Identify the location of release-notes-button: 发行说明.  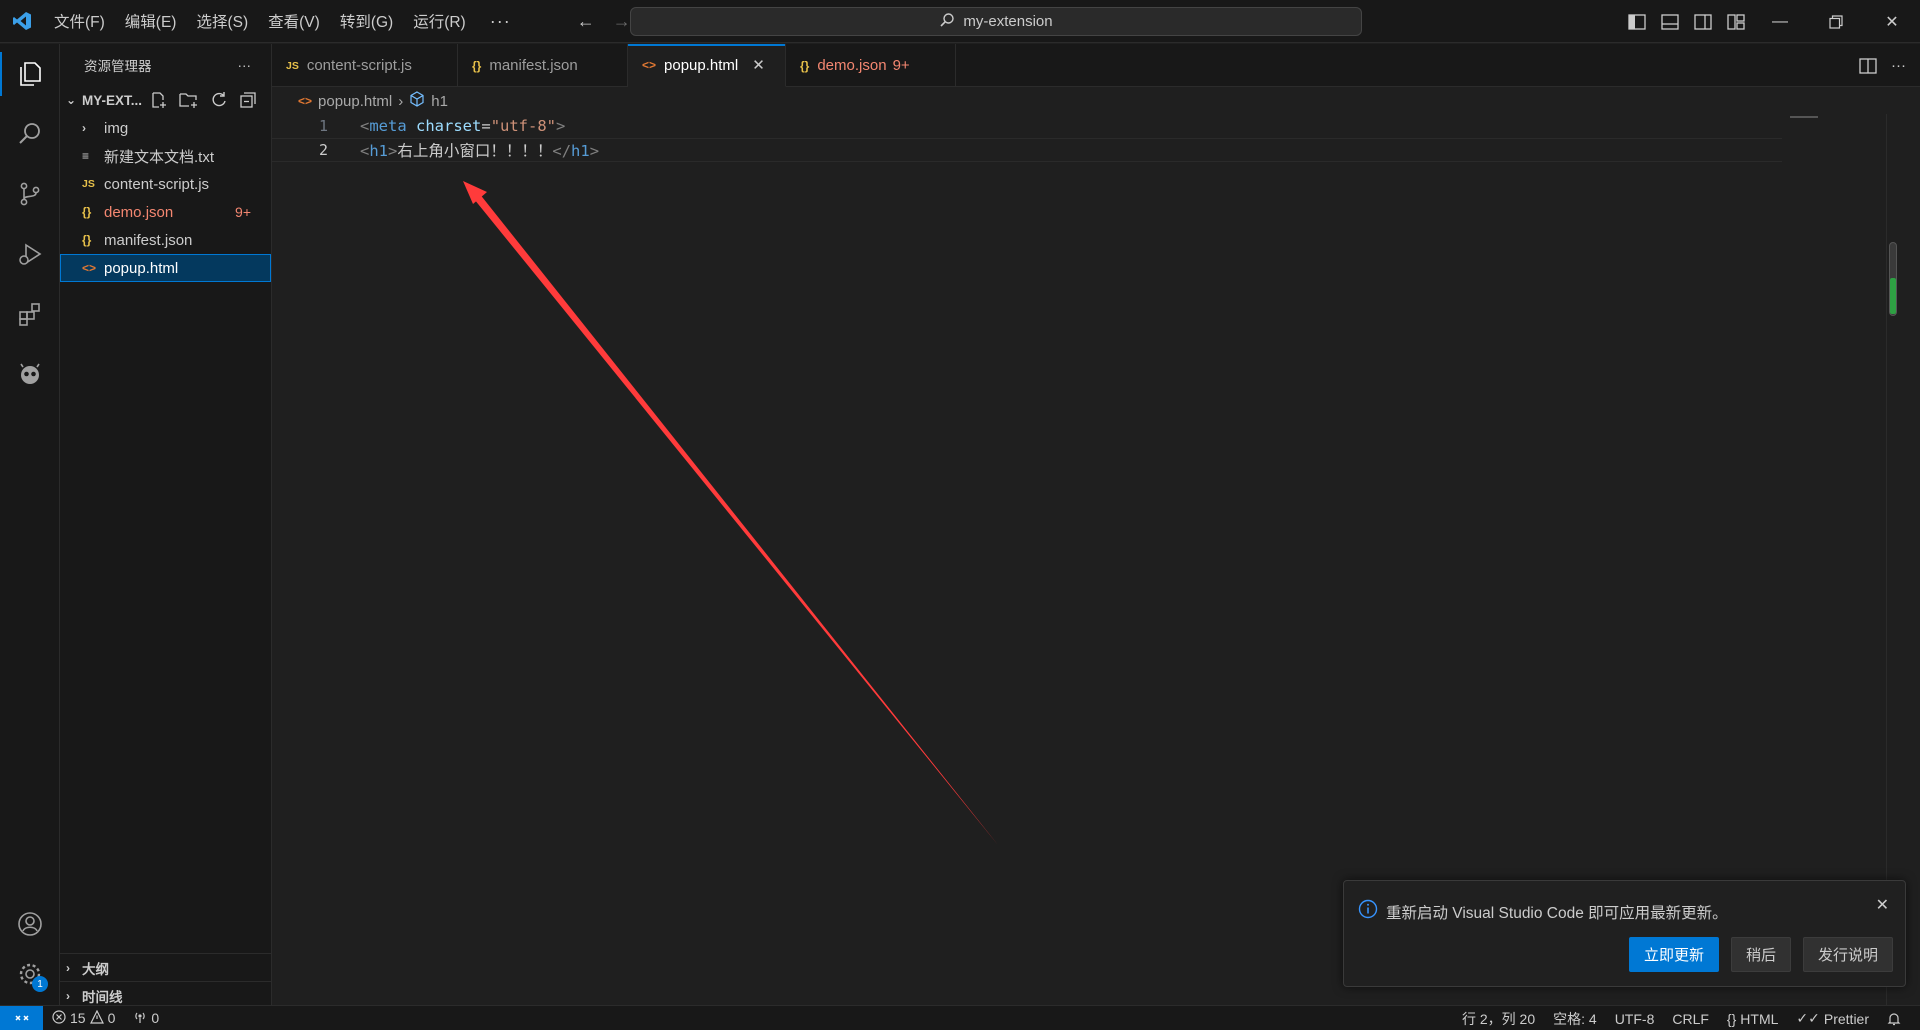
(1847, 954).